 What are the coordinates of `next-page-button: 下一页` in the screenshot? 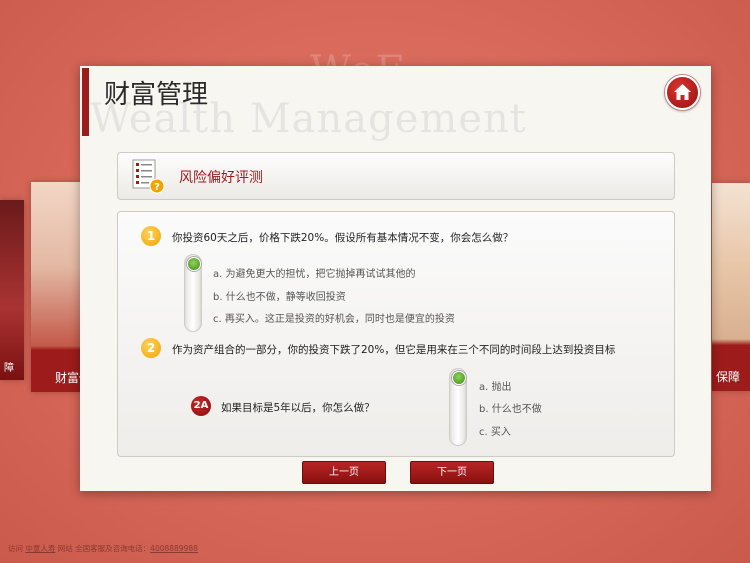 It's located at (452, 472).